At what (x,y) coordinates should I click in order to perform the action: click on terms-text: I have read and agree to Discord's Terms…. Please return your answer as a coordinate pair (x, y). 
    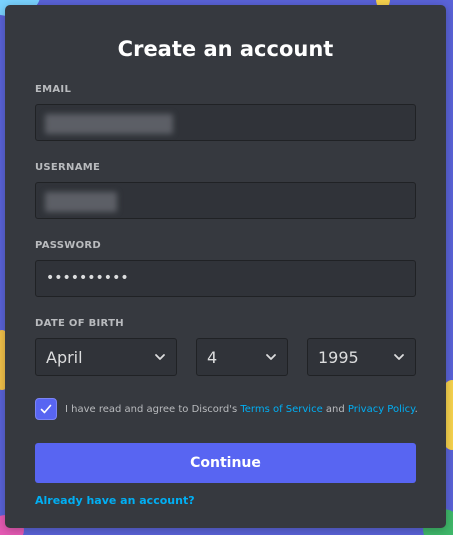
    Looking at the image, I should click on (241, 409).